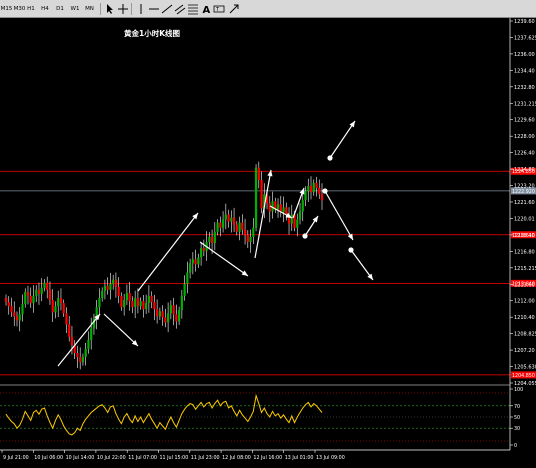 This screenshot has height=468, width=536. I want to click on oscillator-tick-label: 100, so click(518, 390).